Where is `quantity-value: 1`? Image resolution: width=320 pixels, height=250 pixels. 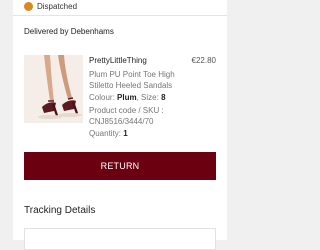
quantity-value: 1 is located at coordinates (125, 133).